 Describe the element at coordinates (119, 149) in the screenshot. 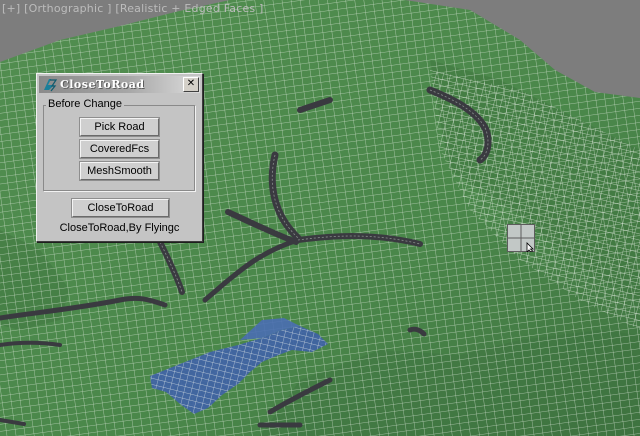

I see `covered-fcs-button: CoveredFcs` at that location.